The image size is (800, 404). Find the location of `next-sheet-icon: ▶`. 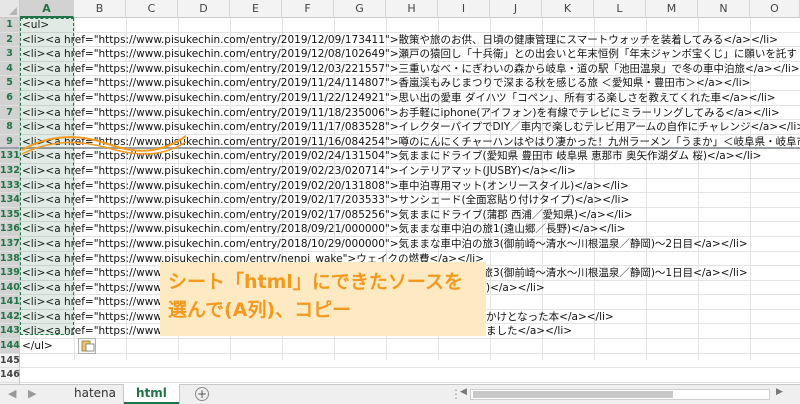

next-sheet-icon: ▶ is located at coordinates (32, 393).